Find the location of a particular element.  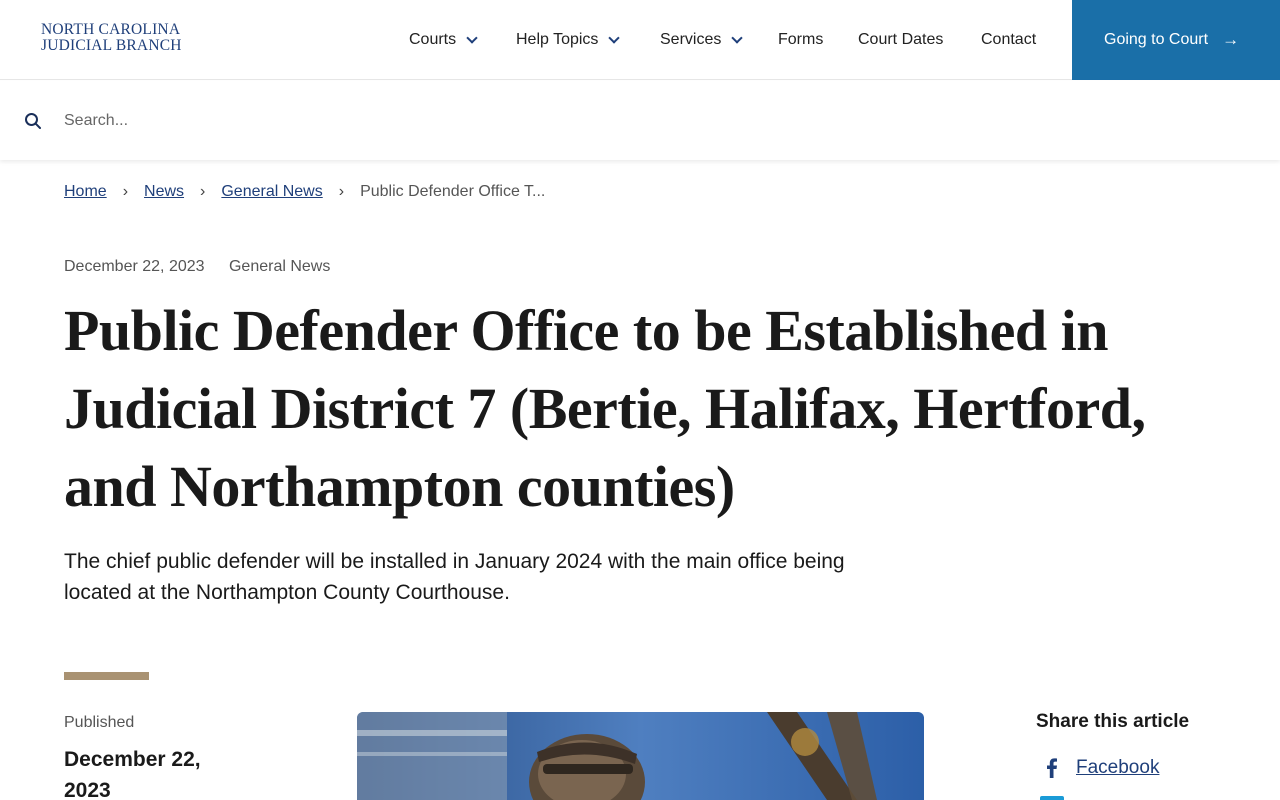

nav-services: Services is located at coordinates (702, 40).